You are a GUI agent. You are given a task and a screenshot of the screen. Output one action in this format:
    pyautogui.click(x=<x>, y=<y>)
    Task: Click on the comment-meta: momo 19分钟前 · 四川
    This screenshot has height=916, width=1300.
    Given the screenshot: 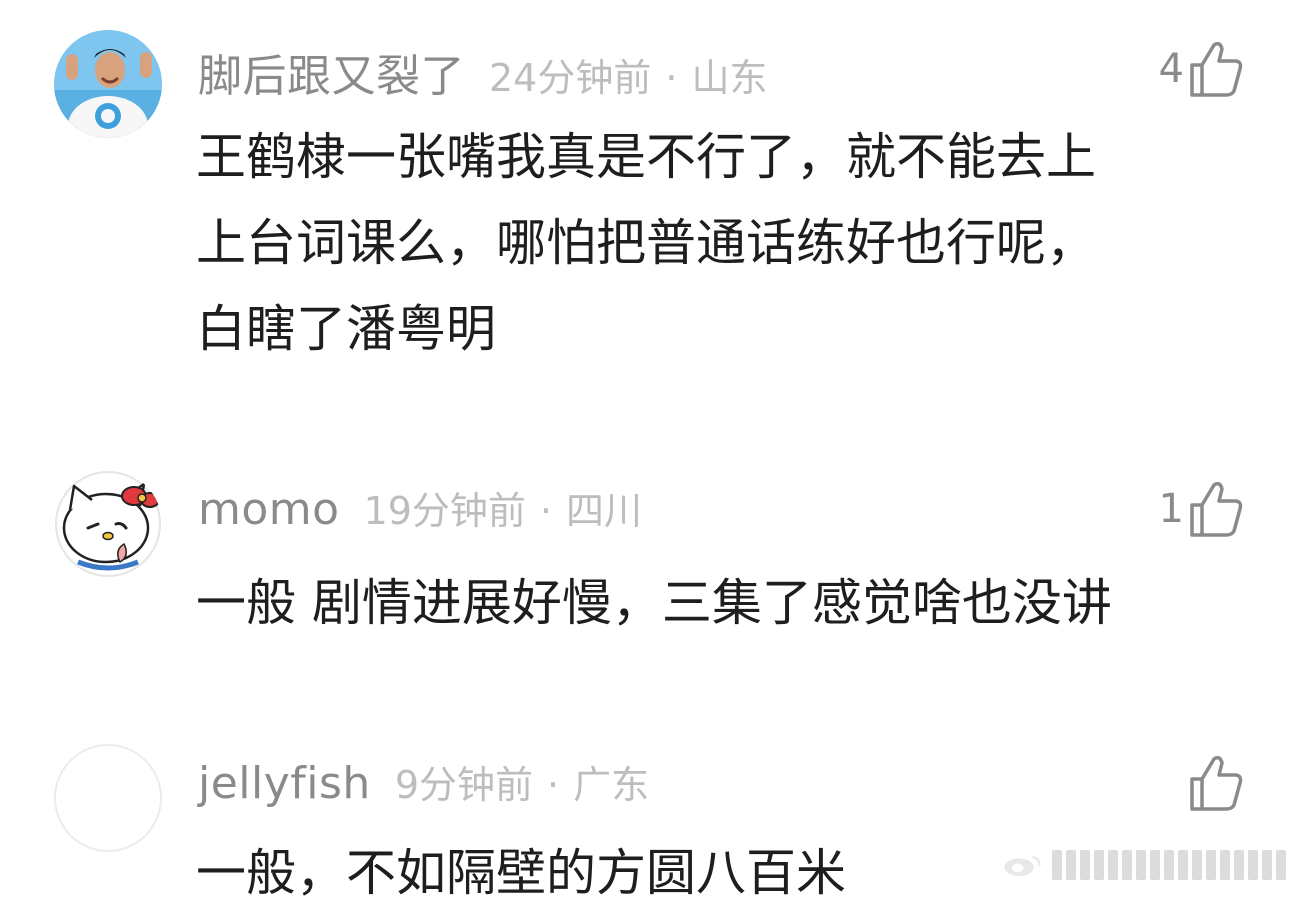 What is the action you would take?
    pyautogui.click(x=420, y=510)
    